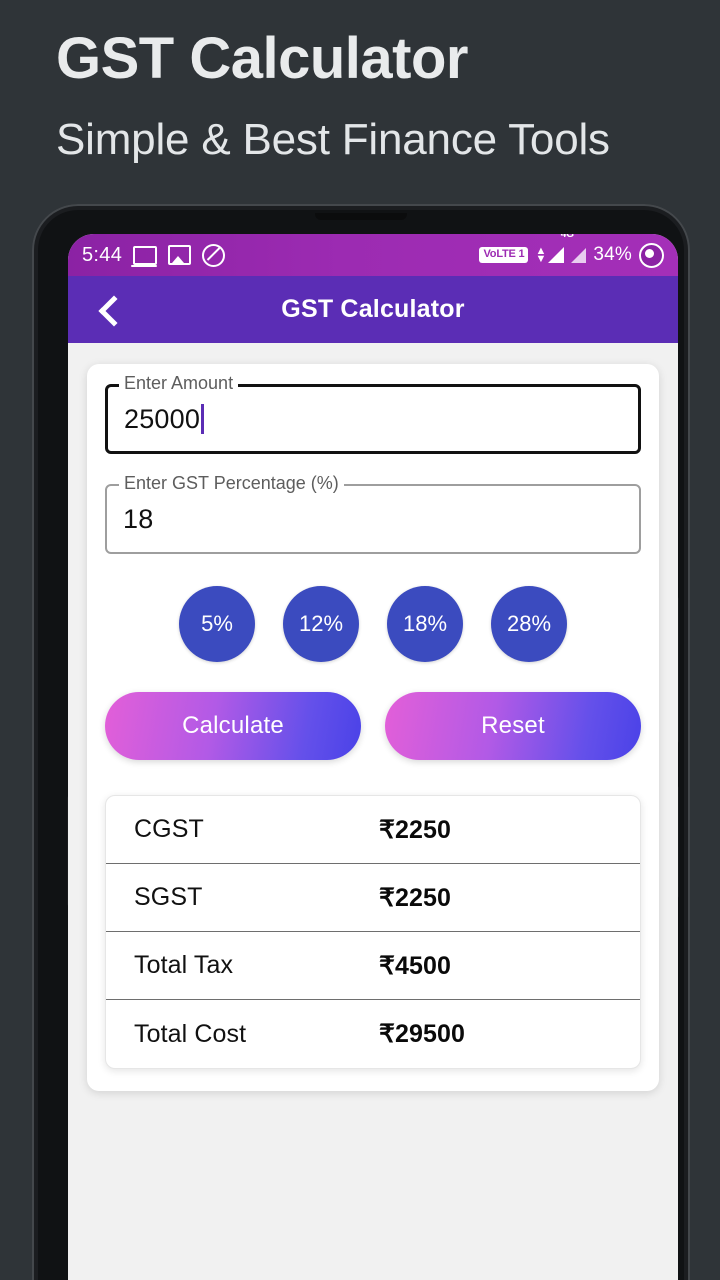  I want to click on status-bar-left: 5:44, so click(154, 255).